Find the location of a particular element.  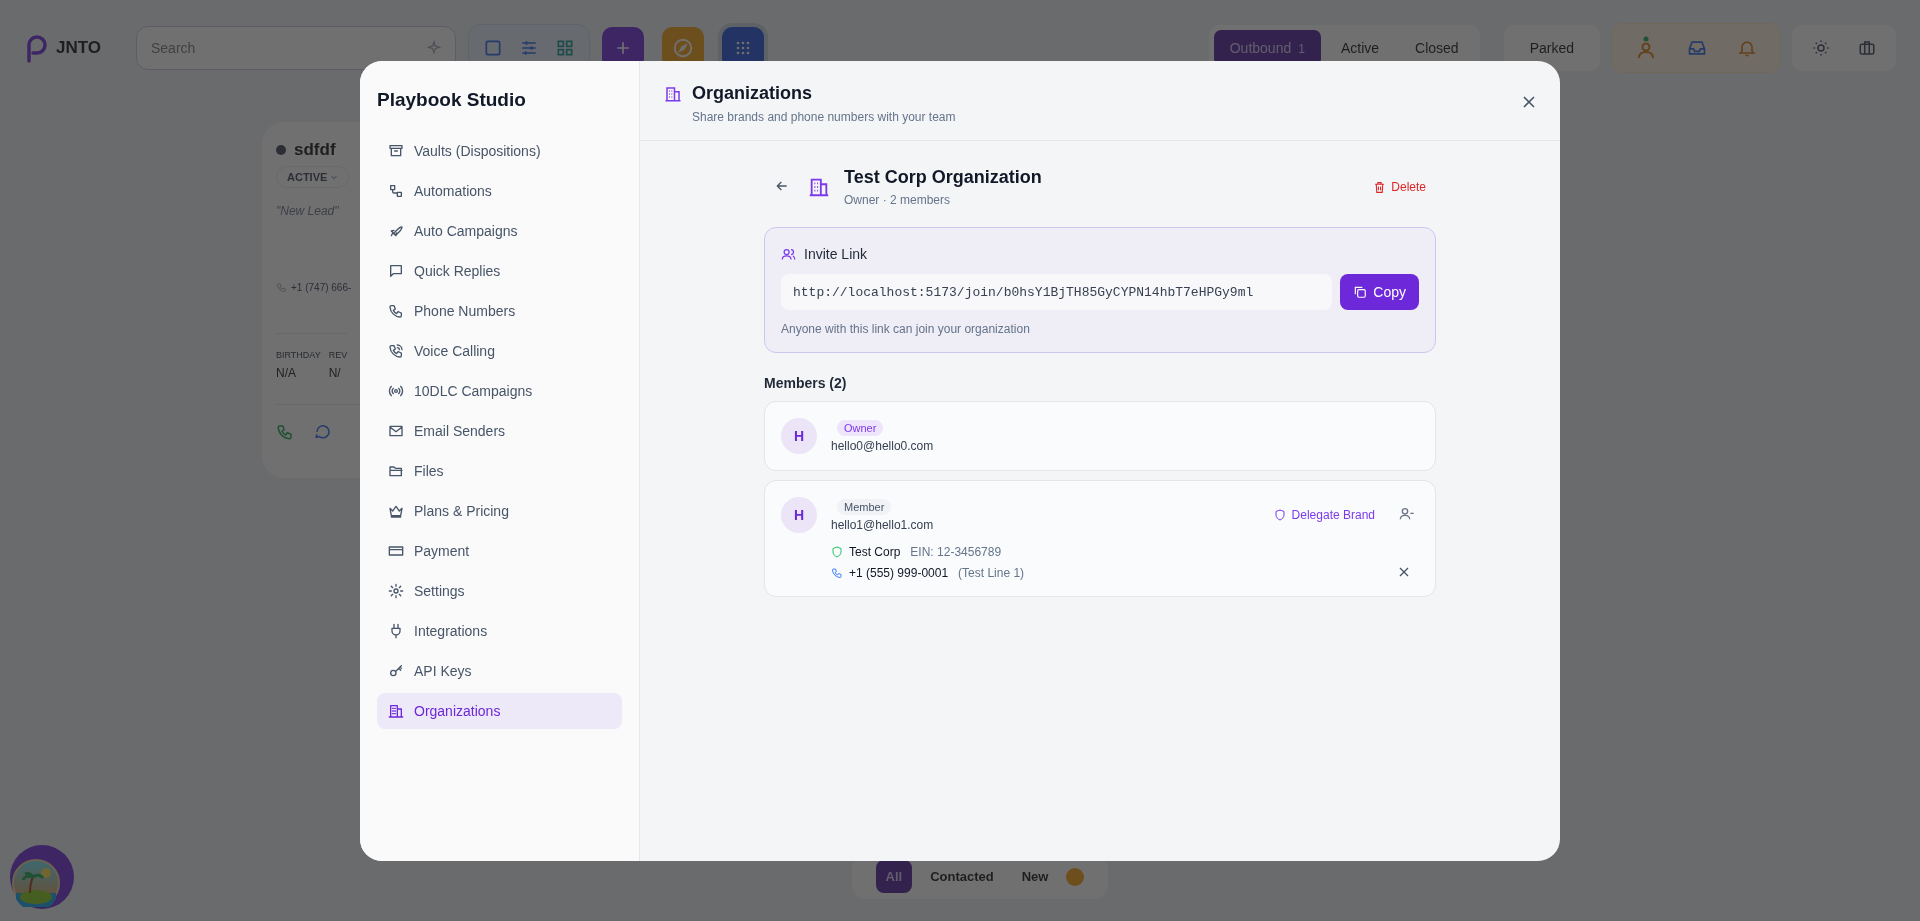

delete-button: Delete is located at coordinates (1399, 187).